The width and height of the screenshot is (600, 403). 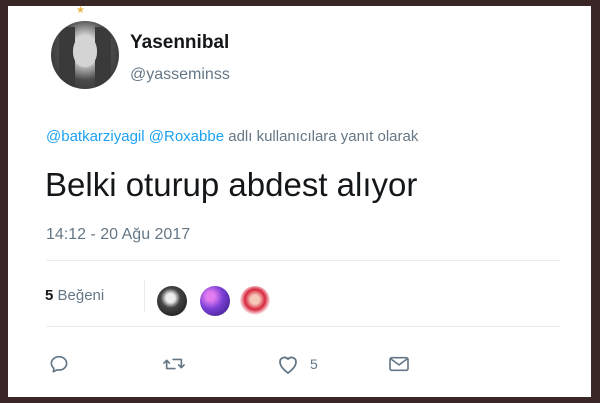 I want to click on star-icon: ★, so click(x=80, y=11).